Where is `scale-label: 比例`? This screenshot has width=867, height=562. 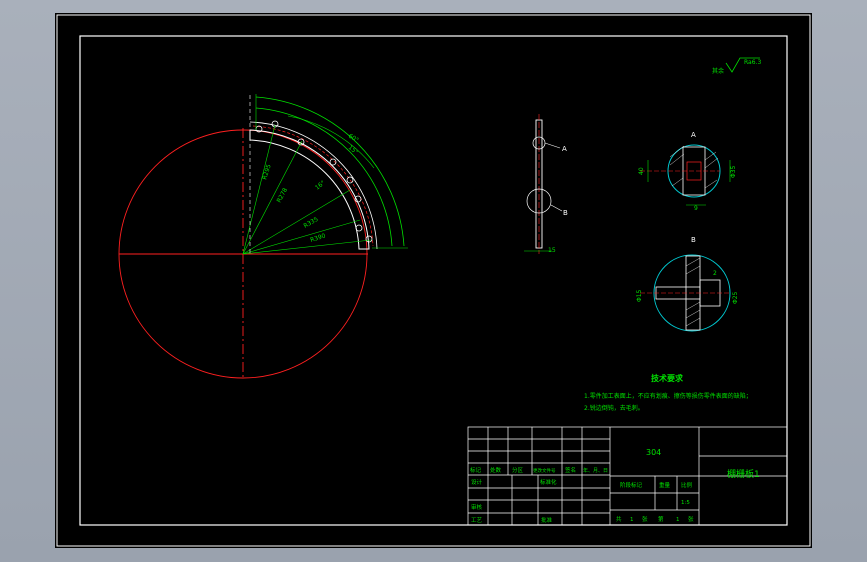 scale-label: 比例 is located at coordinates (687, 485).